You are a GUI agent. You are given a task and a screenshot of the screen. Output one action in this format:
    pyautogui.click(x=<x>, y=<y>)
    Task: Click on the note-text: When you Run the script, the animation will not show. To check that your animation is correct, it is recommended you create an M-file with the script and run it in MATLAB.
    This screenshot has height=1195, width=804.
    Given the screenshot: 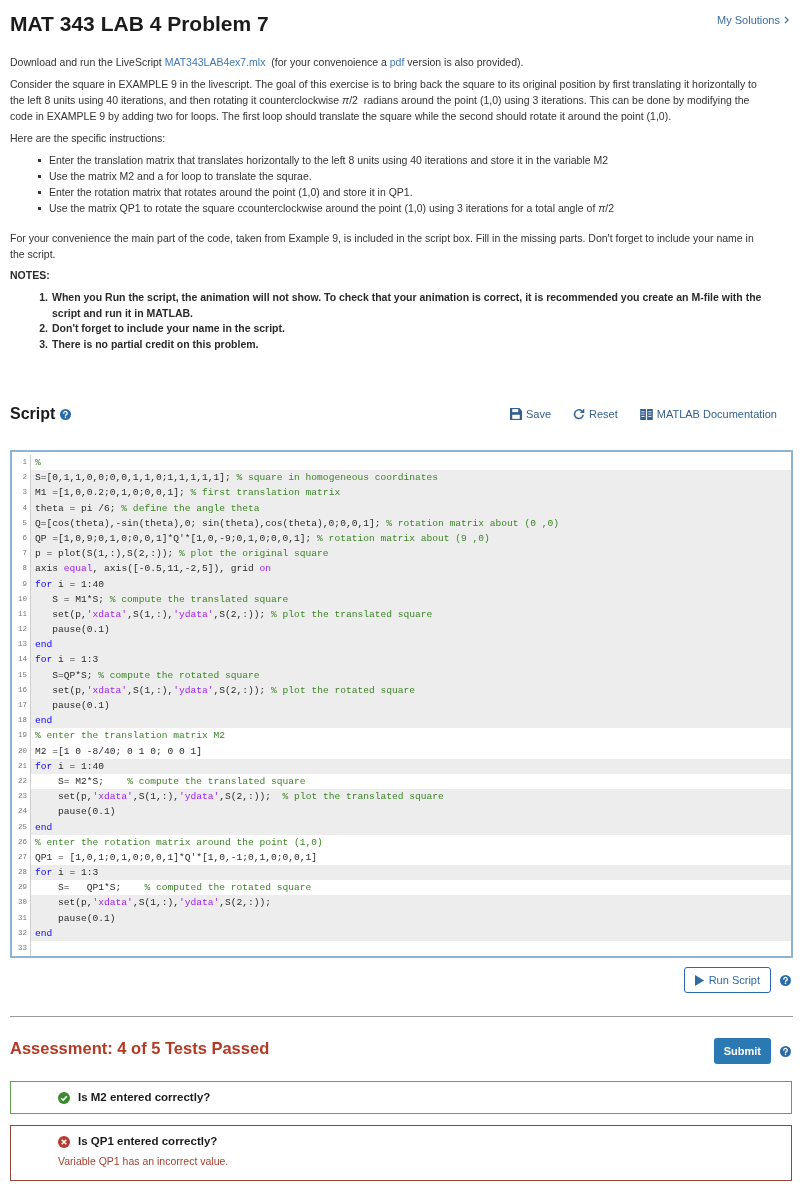 What is the action you would take?
    pyautogui.click(x=407, y=305)
    